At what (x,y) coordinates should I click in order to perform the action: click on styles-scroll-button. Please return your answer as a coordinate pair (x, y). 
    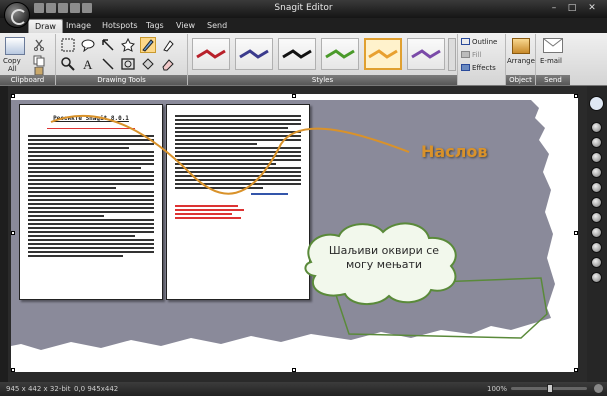
    Looking at the image, I should click on (452, 54).